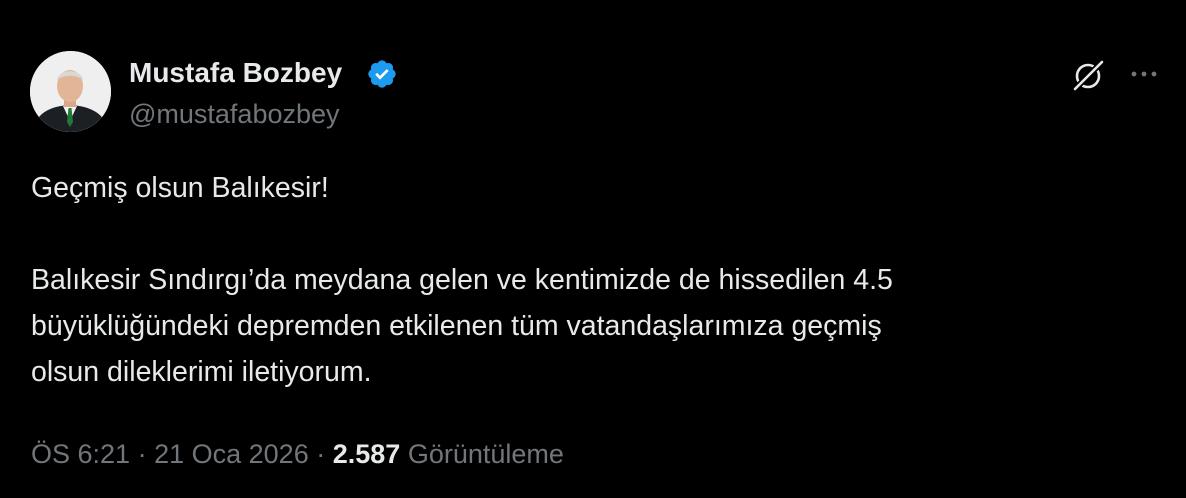  I want to click on avatar-photo, so click(70, 91).